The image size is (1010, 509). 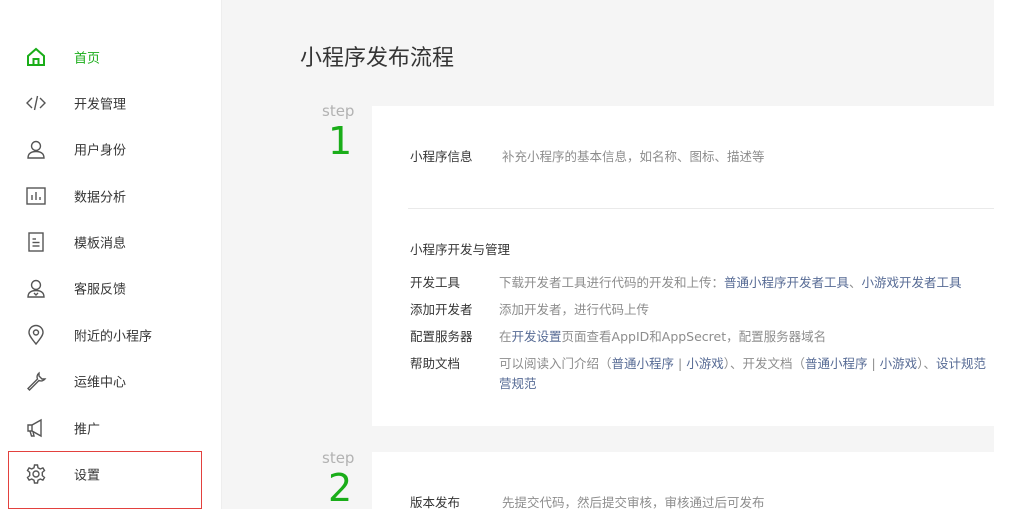 I want to click on server-label: 配置服务器, so click(x=441, y=336).